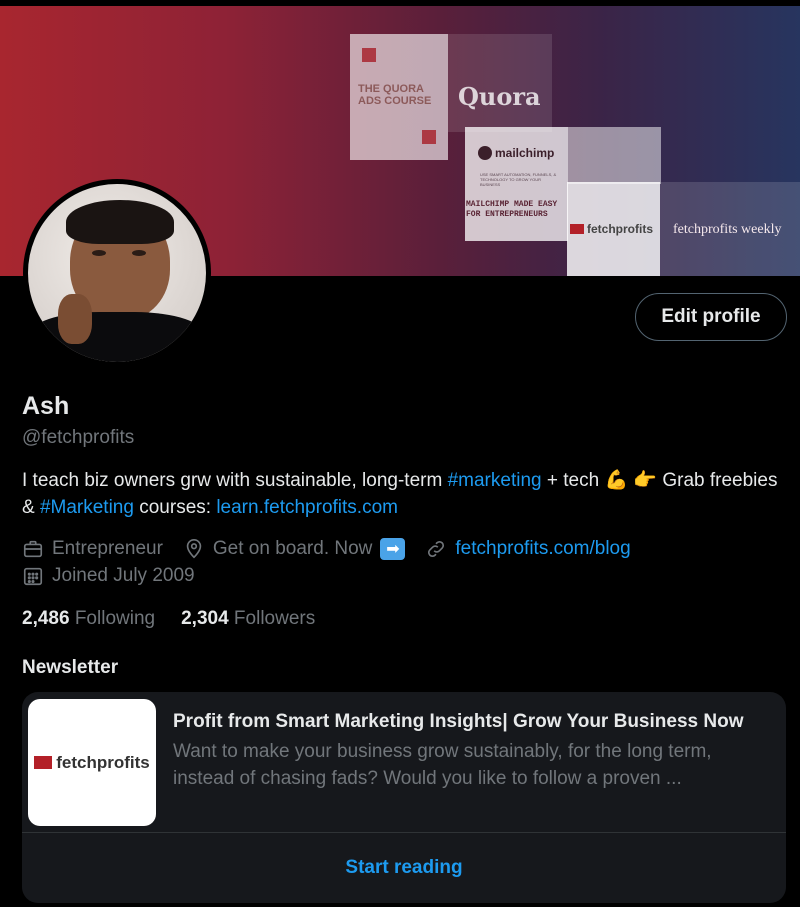  What do you see at coordinates (485, 153) in the screenshot?
I see `mailchimp-icon` at bounding box center [485, 153].